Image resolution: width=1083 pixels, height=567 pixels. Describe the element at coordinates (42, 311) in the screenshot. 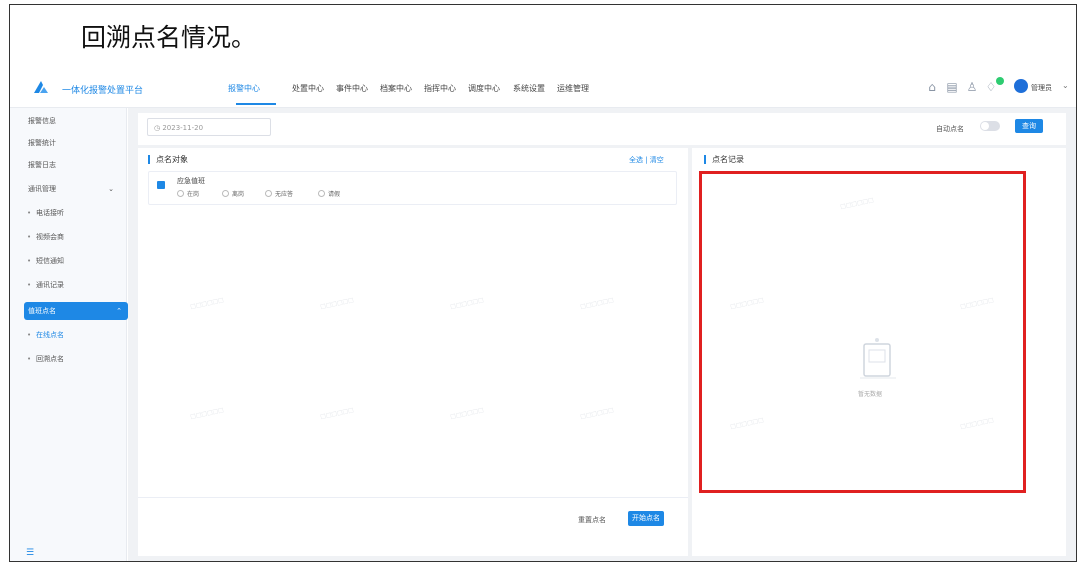

I see `sidebar-item-label: 值班点名` at that location.